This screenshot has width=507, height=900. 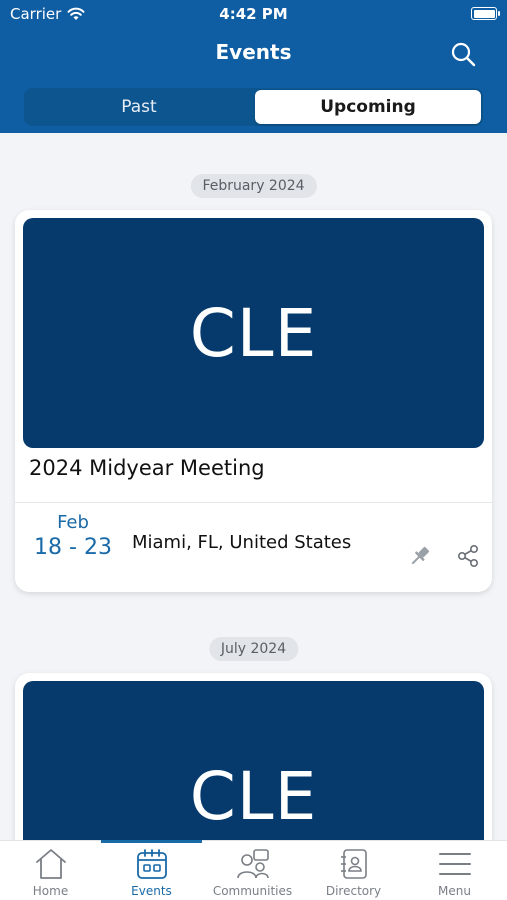 What do you see at coordinates (147, 468) in the screenshot?
I see `event-title: 2024 Midyear Meeting` at bounding box center [147, 468].